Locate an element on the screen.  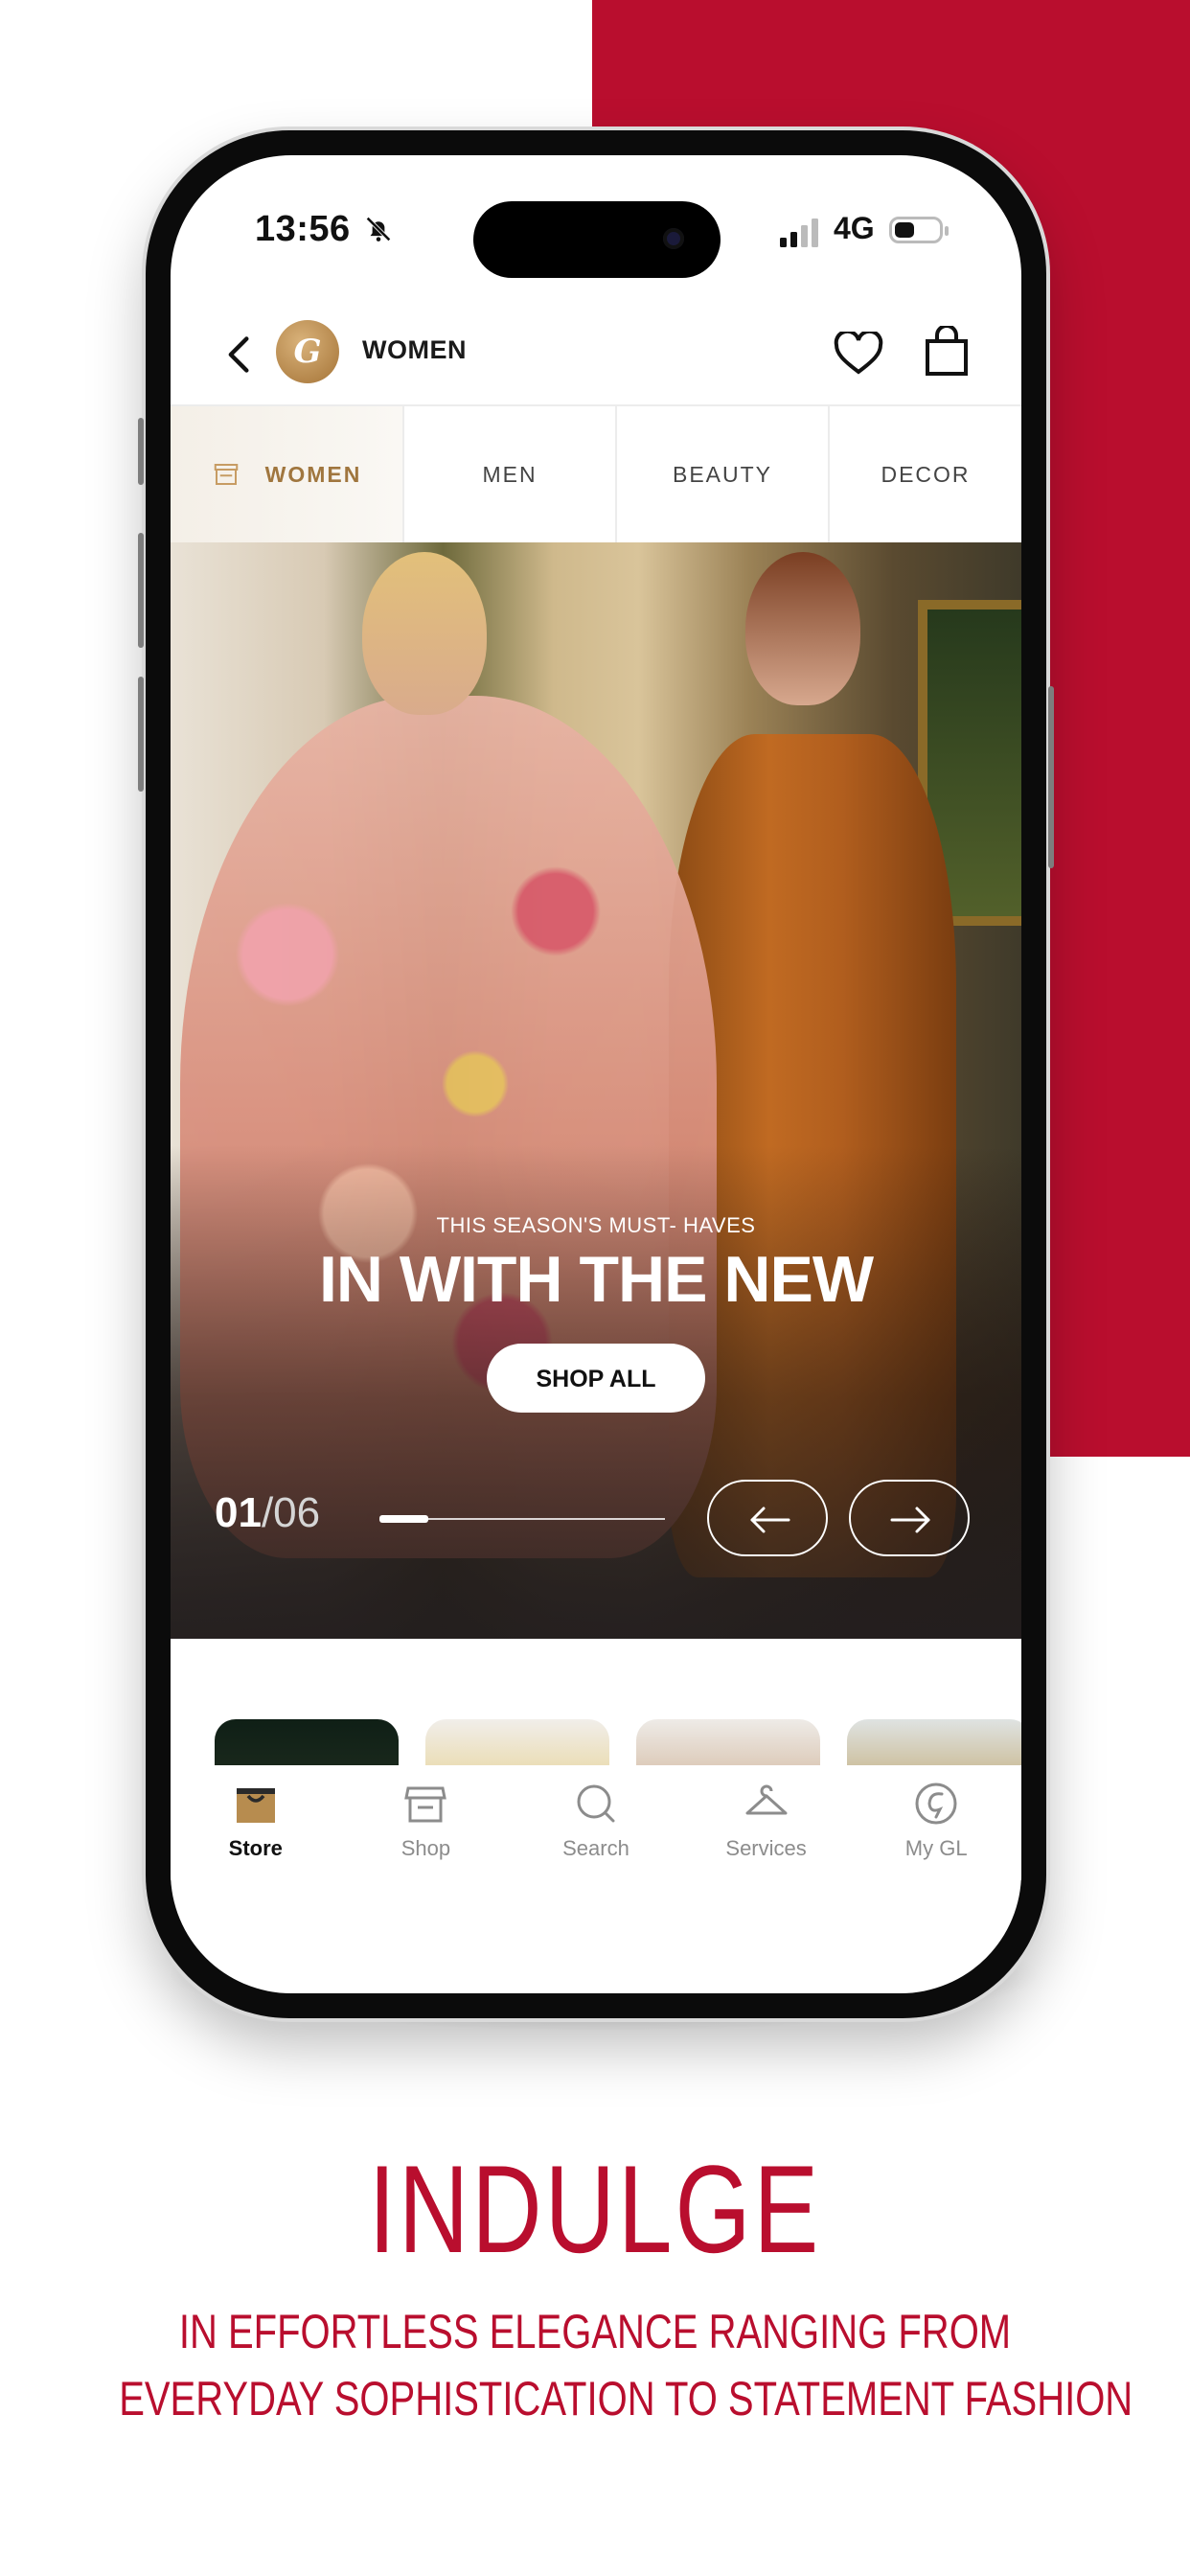
tab-label: MEN is located at coordinates (510, 474).